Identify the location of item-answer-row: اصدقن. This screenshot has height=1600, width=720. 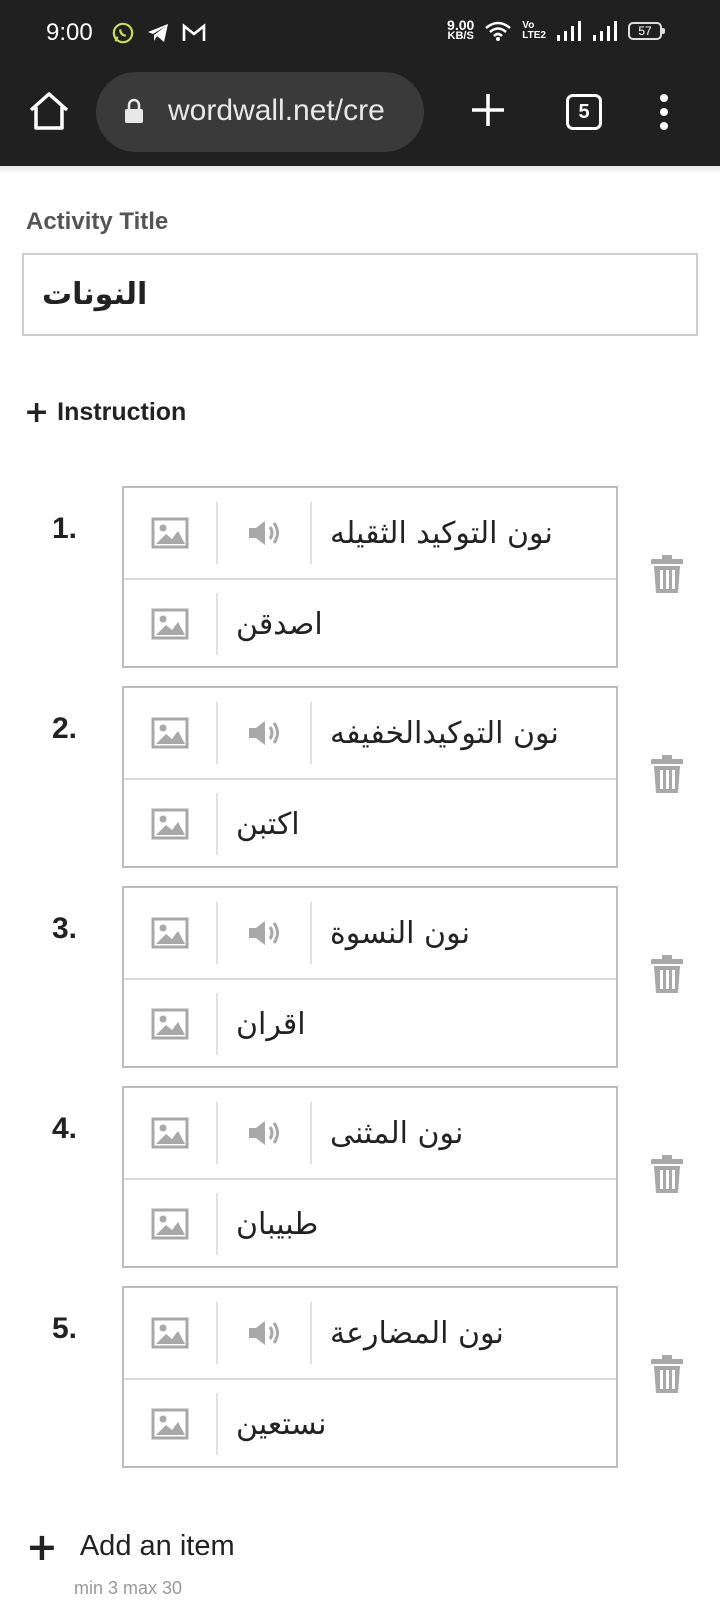
(370, 623).